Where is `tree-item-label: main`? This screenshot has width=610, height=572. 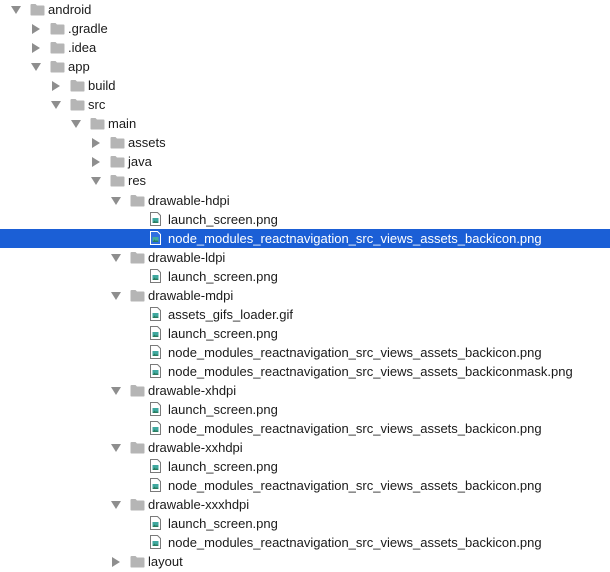
tree-item-label: main is located at coordinates (122, 124).